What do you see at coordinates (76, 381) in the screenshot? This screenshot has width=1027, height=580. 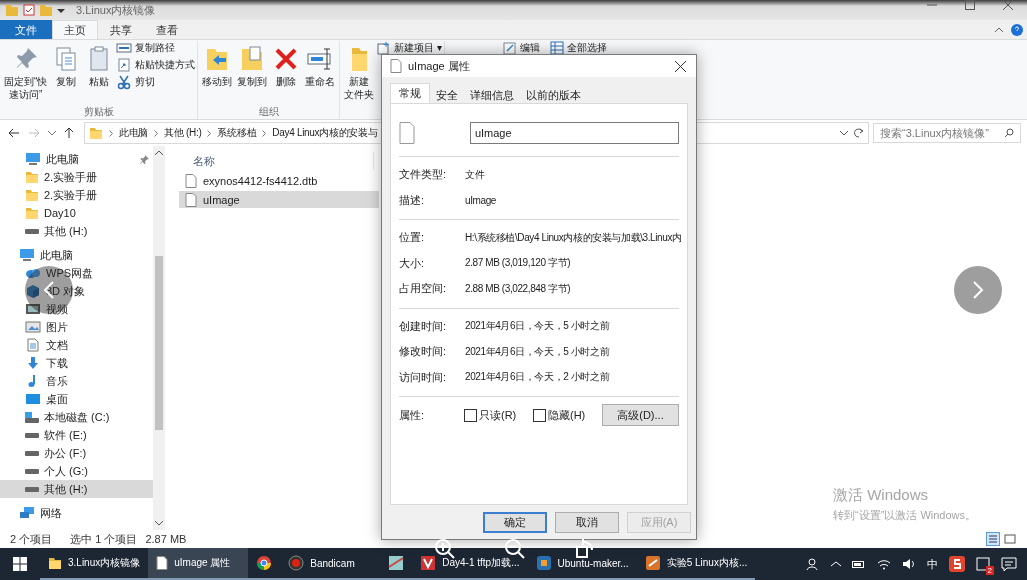 I see `nav-item: 音乐` at bounding box center [76, 381].